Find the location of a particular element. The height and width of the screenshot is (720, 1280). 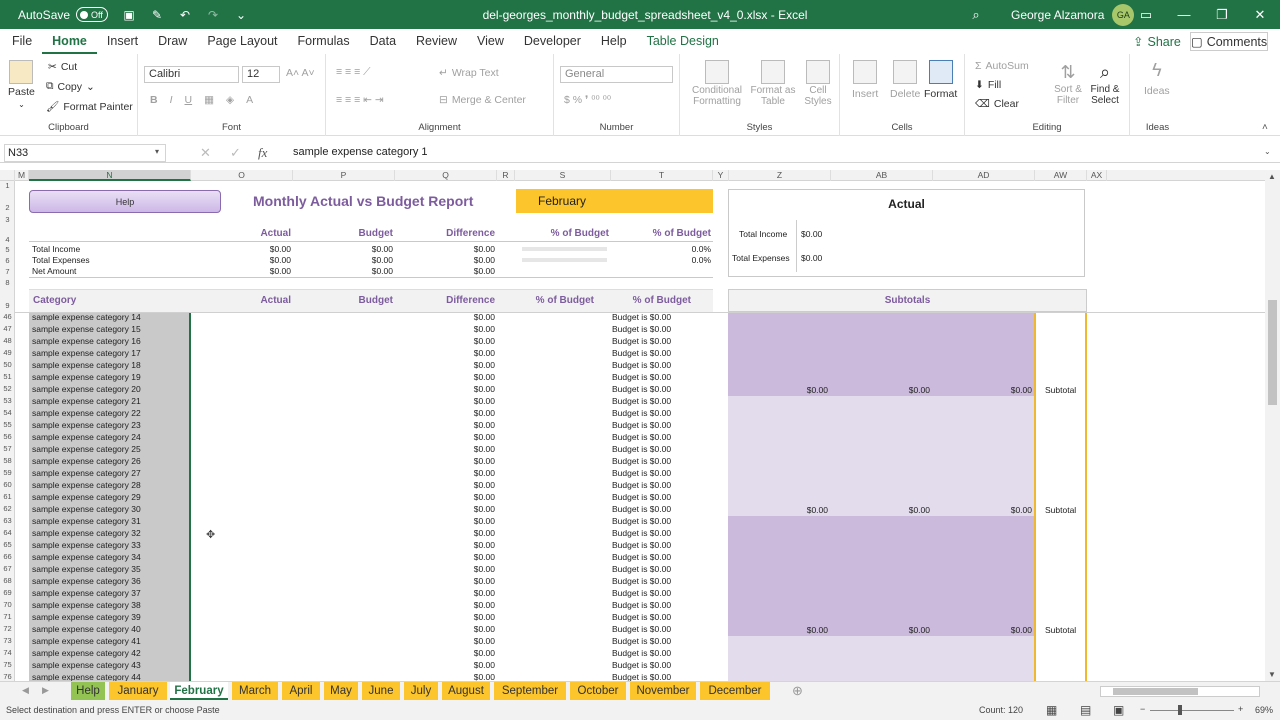

sort-filter-button: ⇅ Sort & Filter is located at coordinates (1068, 84).